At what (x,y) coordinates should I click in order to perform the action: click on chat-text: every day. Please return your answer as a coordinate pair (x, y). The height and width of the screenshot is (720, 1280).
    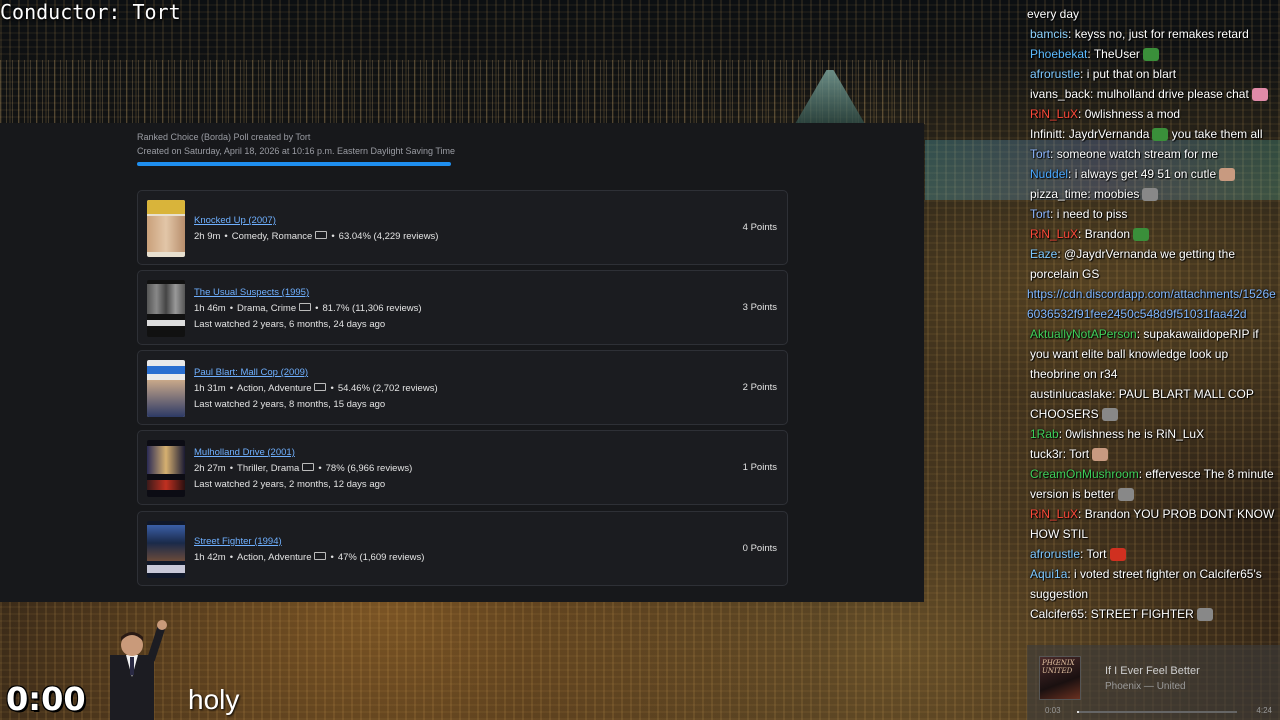
    Looking at the image, I should click on (1053, 14).